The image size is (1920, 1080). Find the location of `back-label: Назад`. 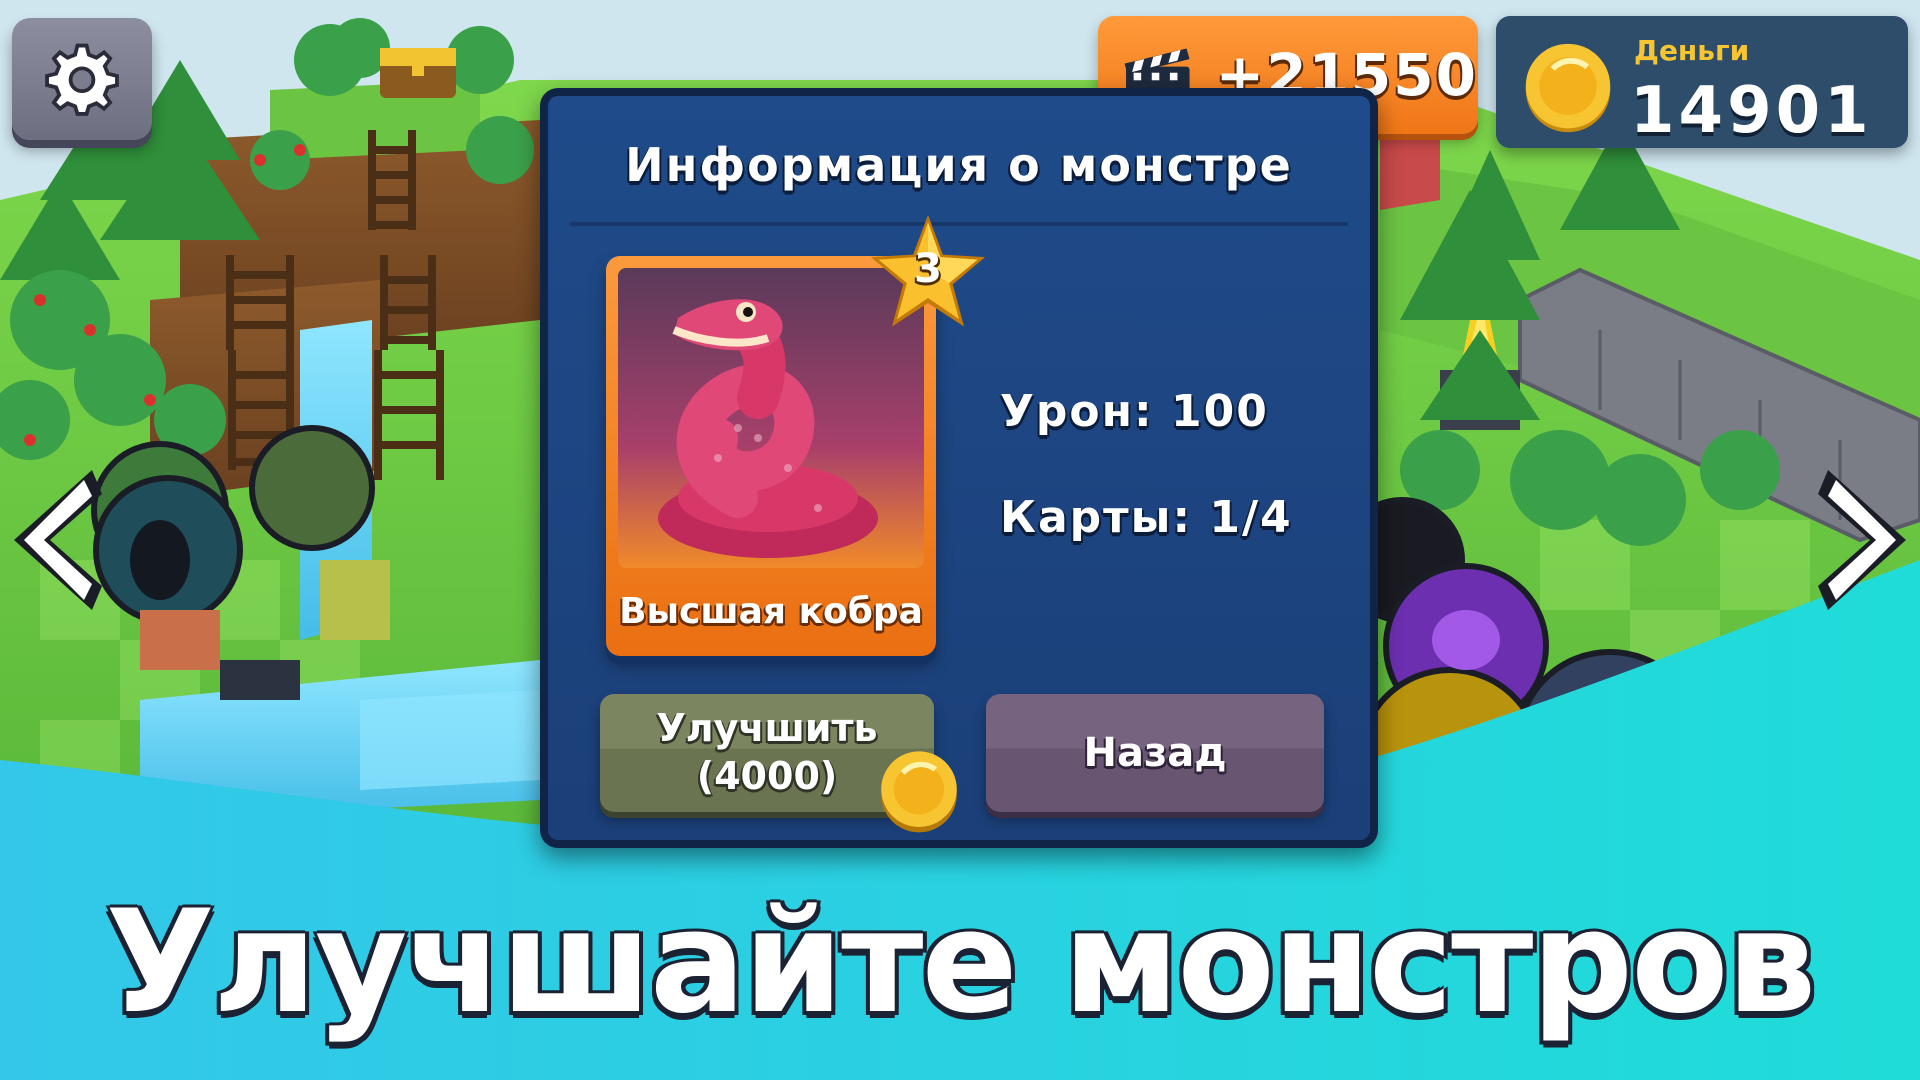

back-label: Назад is located at coordinates (1155, 753).